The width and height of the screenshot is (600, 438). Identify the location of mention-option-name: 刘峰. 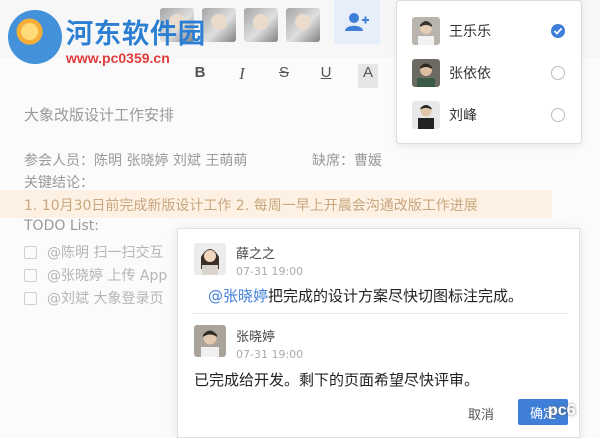
(463, 116).